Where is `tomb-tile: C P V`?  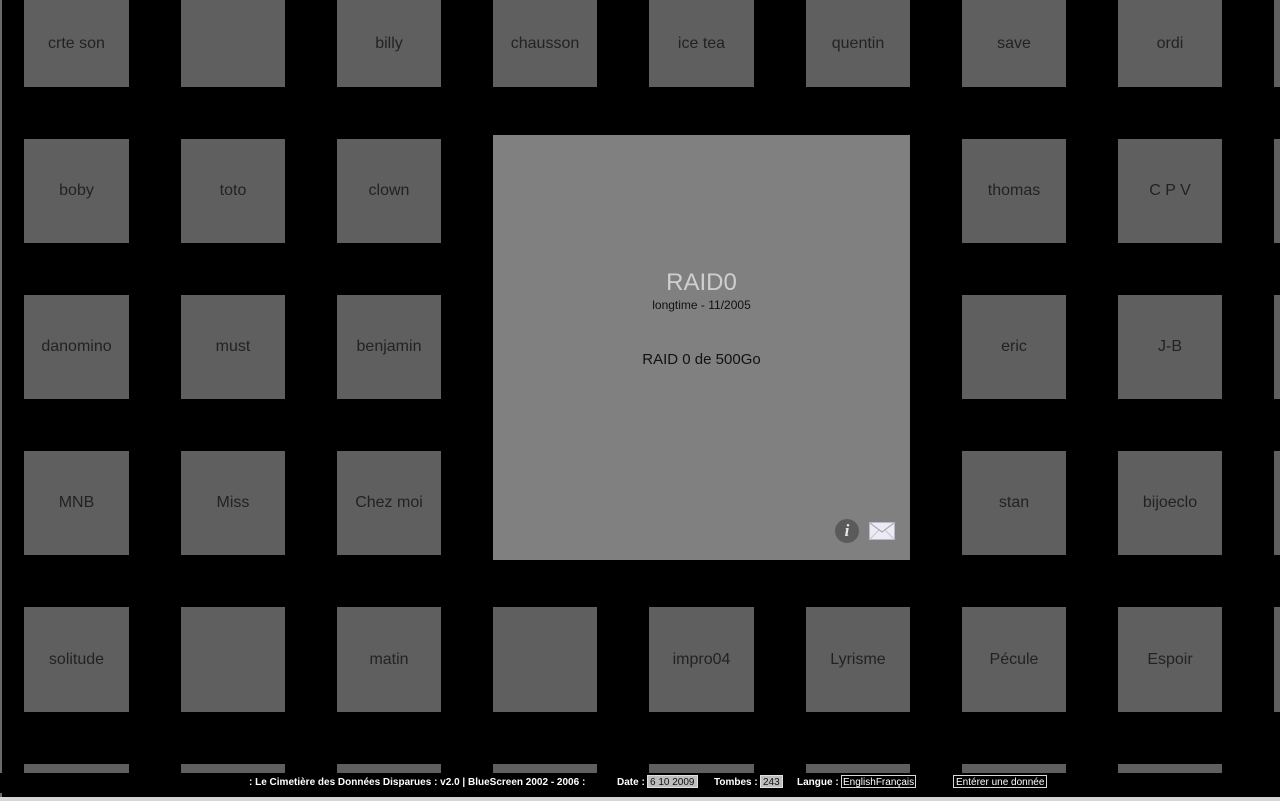
tomb-tile: C P V is located at coordinates (1170, 191).